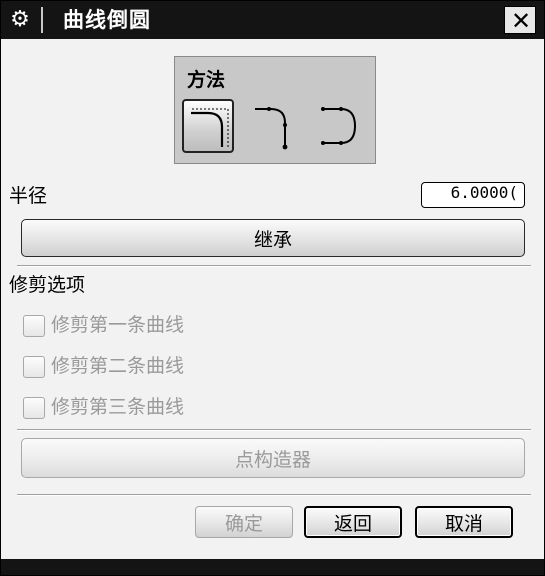 The height and width of the screenshot is (576, 545). Describe the element at coordinates (34, 367) in the screenshot. I see `trim-second-curve-checkbox` at that location.